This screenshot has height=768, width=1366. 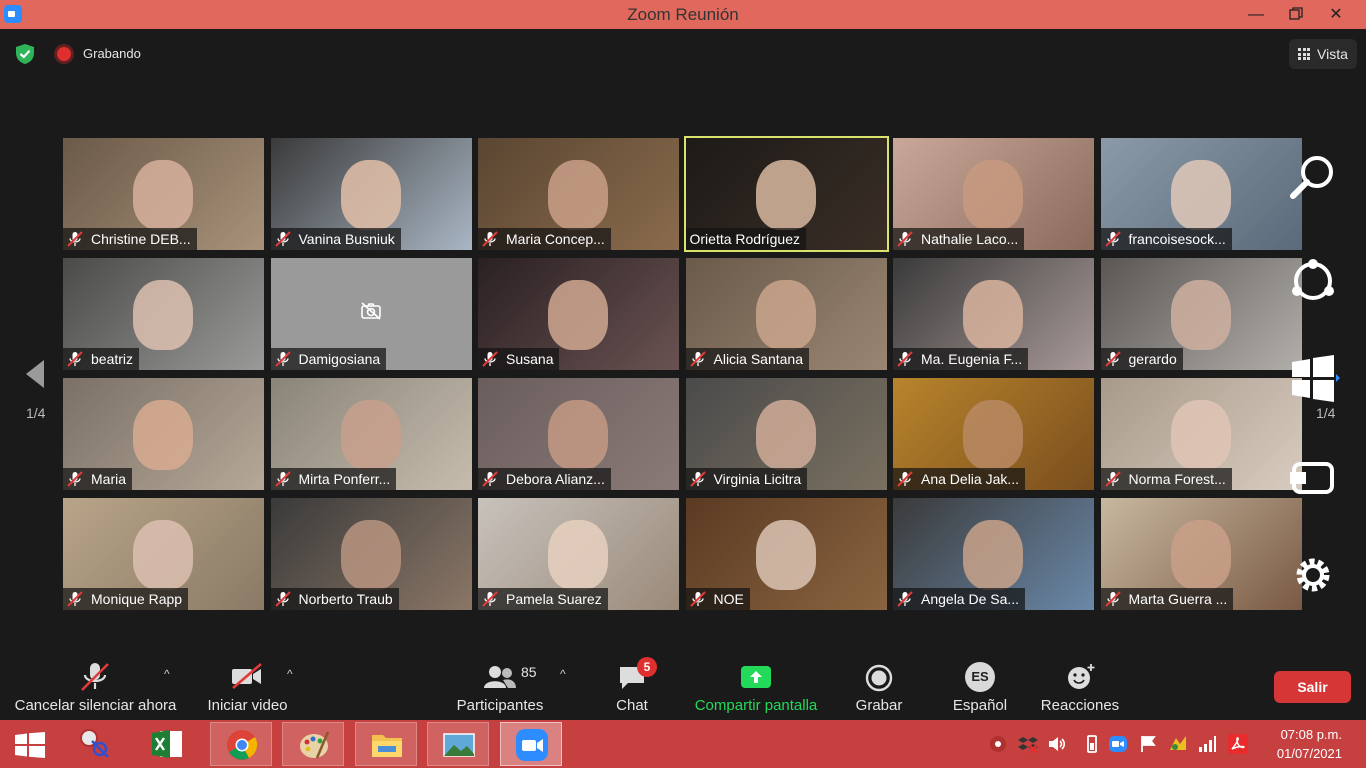 What do you see at coordinates (371, 554) in the screenshot?
I see `participant-video-tile: Norberto Traub` at bounding box center [371, 554].